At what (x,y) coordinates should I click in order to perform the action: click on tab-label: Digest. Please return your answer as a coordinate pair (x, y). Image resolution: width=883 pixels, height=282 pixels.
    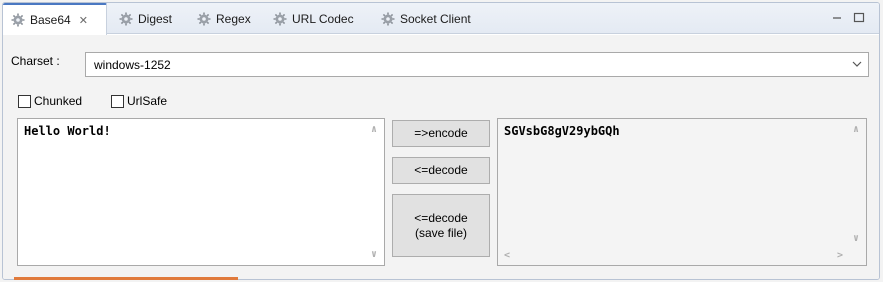
    Looking at the image, I should click on (155, 18).